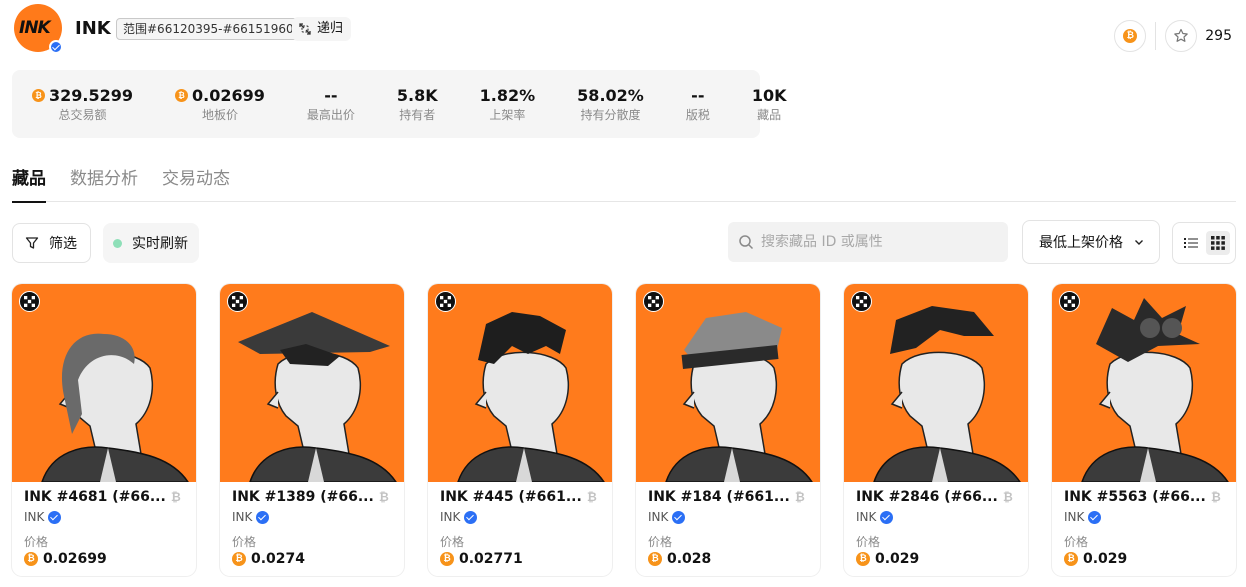 This screenshot has height=587, width=1246. I want to click on nft-card: INK #445 (#661... ₿ INK 价格 ₿ 0.02771, so click(520, 430).